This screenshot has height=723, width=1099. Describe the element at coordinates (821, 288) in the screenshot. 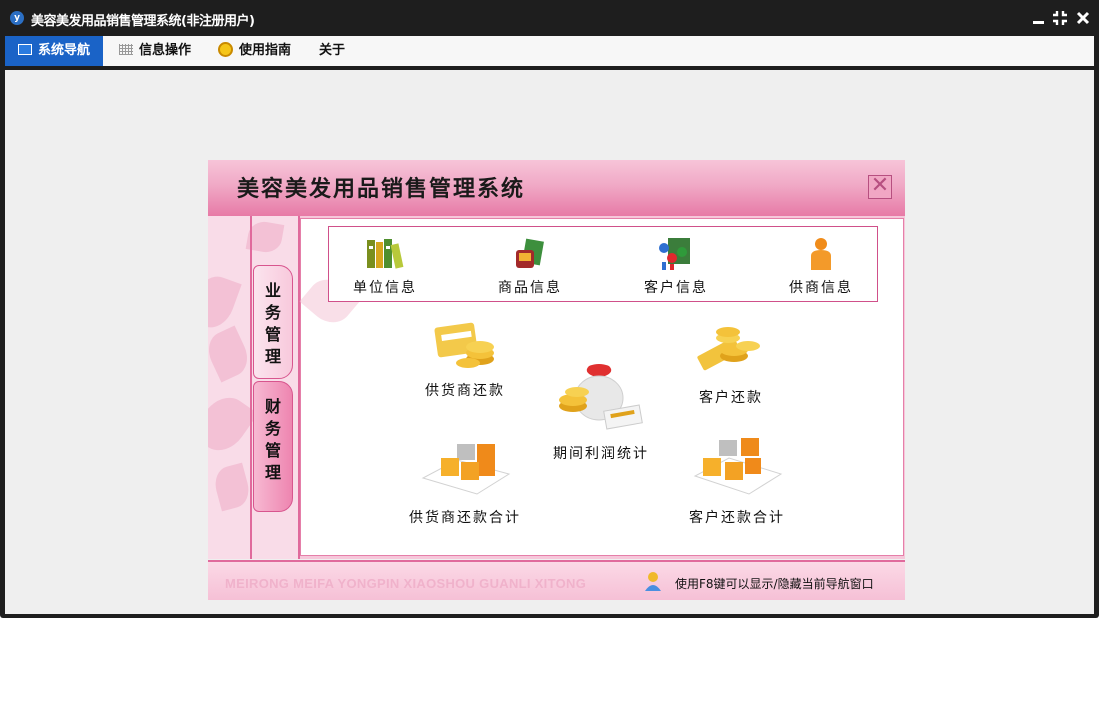

I see `nav-label: 供商信息` at that location.